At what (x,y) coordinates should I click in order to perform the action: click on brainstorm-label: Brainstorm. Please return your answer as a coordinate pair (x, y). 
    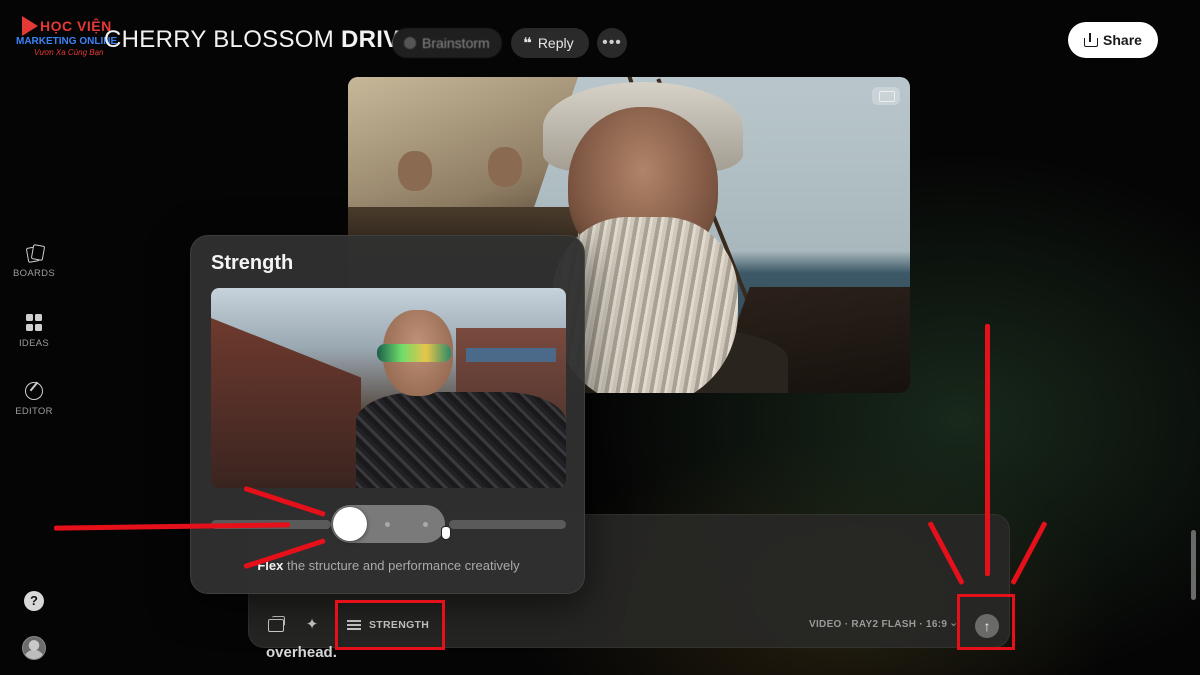
    Looking at the image, I should click on (456, 43).